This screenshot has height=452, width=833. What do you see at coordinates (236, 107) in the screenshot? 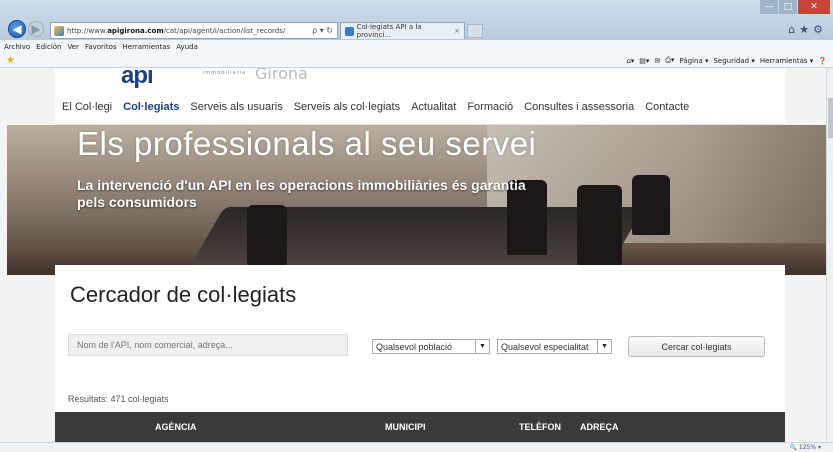
I see `nav-serveis-usuaris: Serveis als usuaris` at bounding box center [236, 107].